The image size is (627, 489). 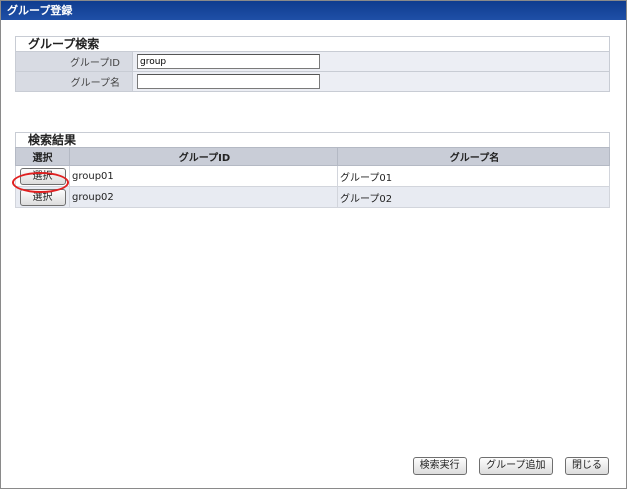 I want to click on group-name-cell, so click(x=371, y=81).